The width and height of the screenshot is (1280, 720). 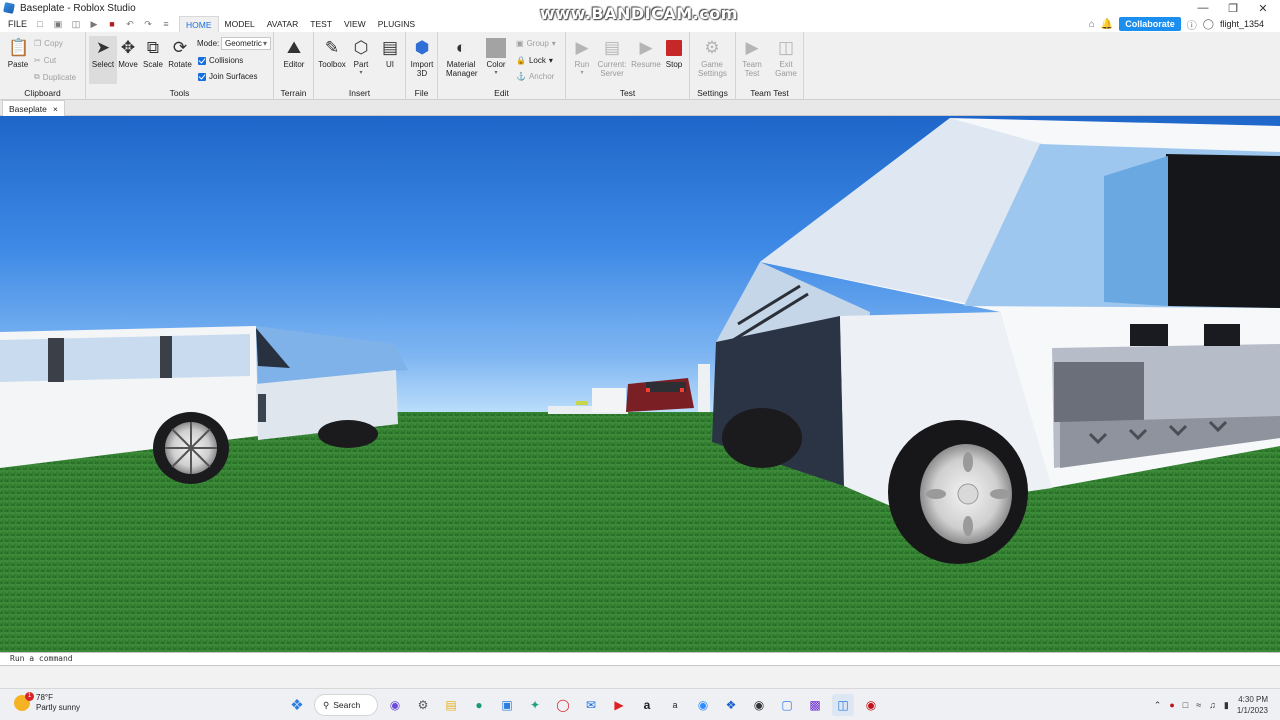 I want to click on file-explorer-icon: ▤, so click(x=451, y=705).